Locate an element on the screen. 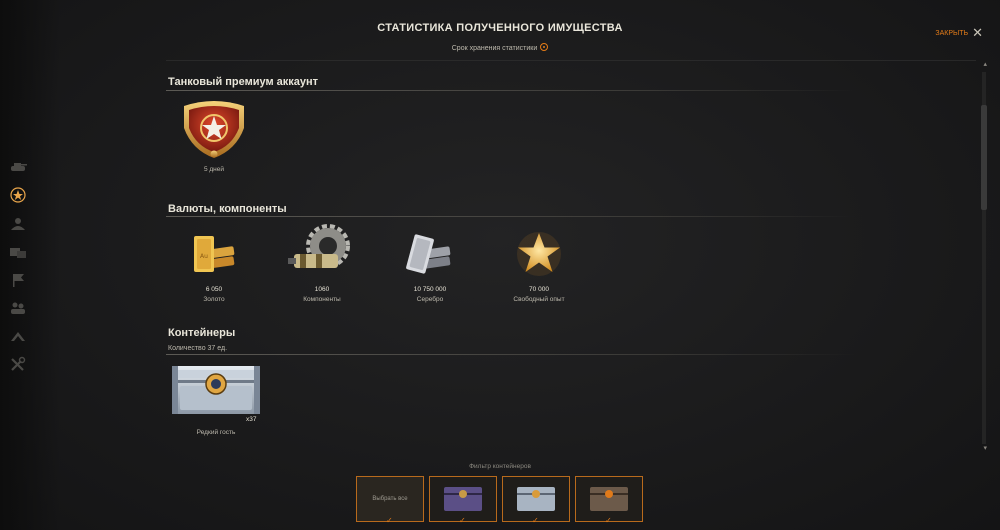  scrollbar-thumb is located at coordinates (984, 157).